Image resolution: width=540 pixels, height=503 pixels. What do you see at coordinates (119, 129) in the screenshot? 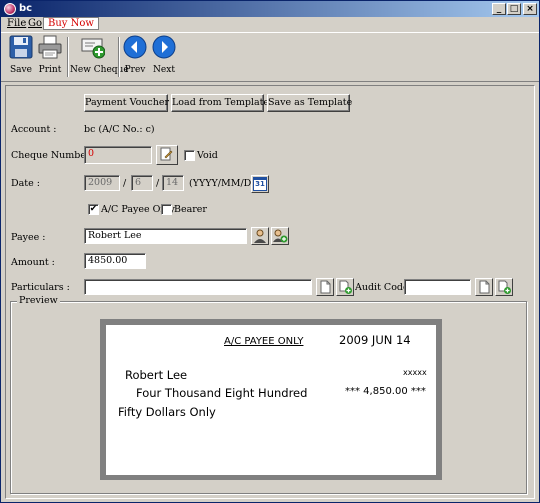
I see `account-value: bc (A/C No.: c)` at bounding box center [119, 129].